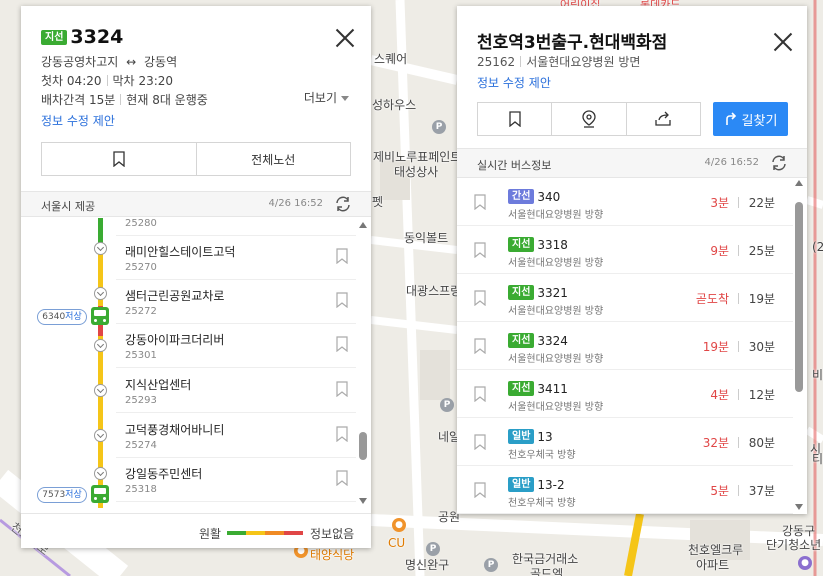 The image size is (823, 576). I want to click on stop-title: 천호역3번출구.현대백화점, so click(572, 43).